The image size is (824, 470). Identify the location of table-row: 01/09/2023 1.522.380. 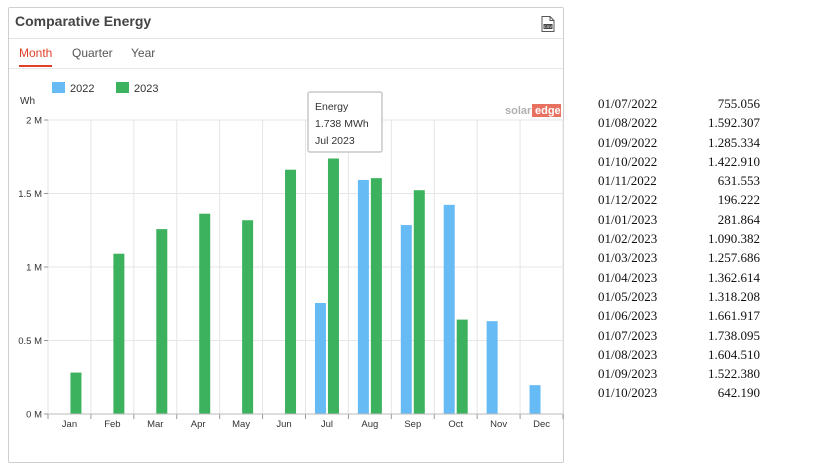
(675, 375).